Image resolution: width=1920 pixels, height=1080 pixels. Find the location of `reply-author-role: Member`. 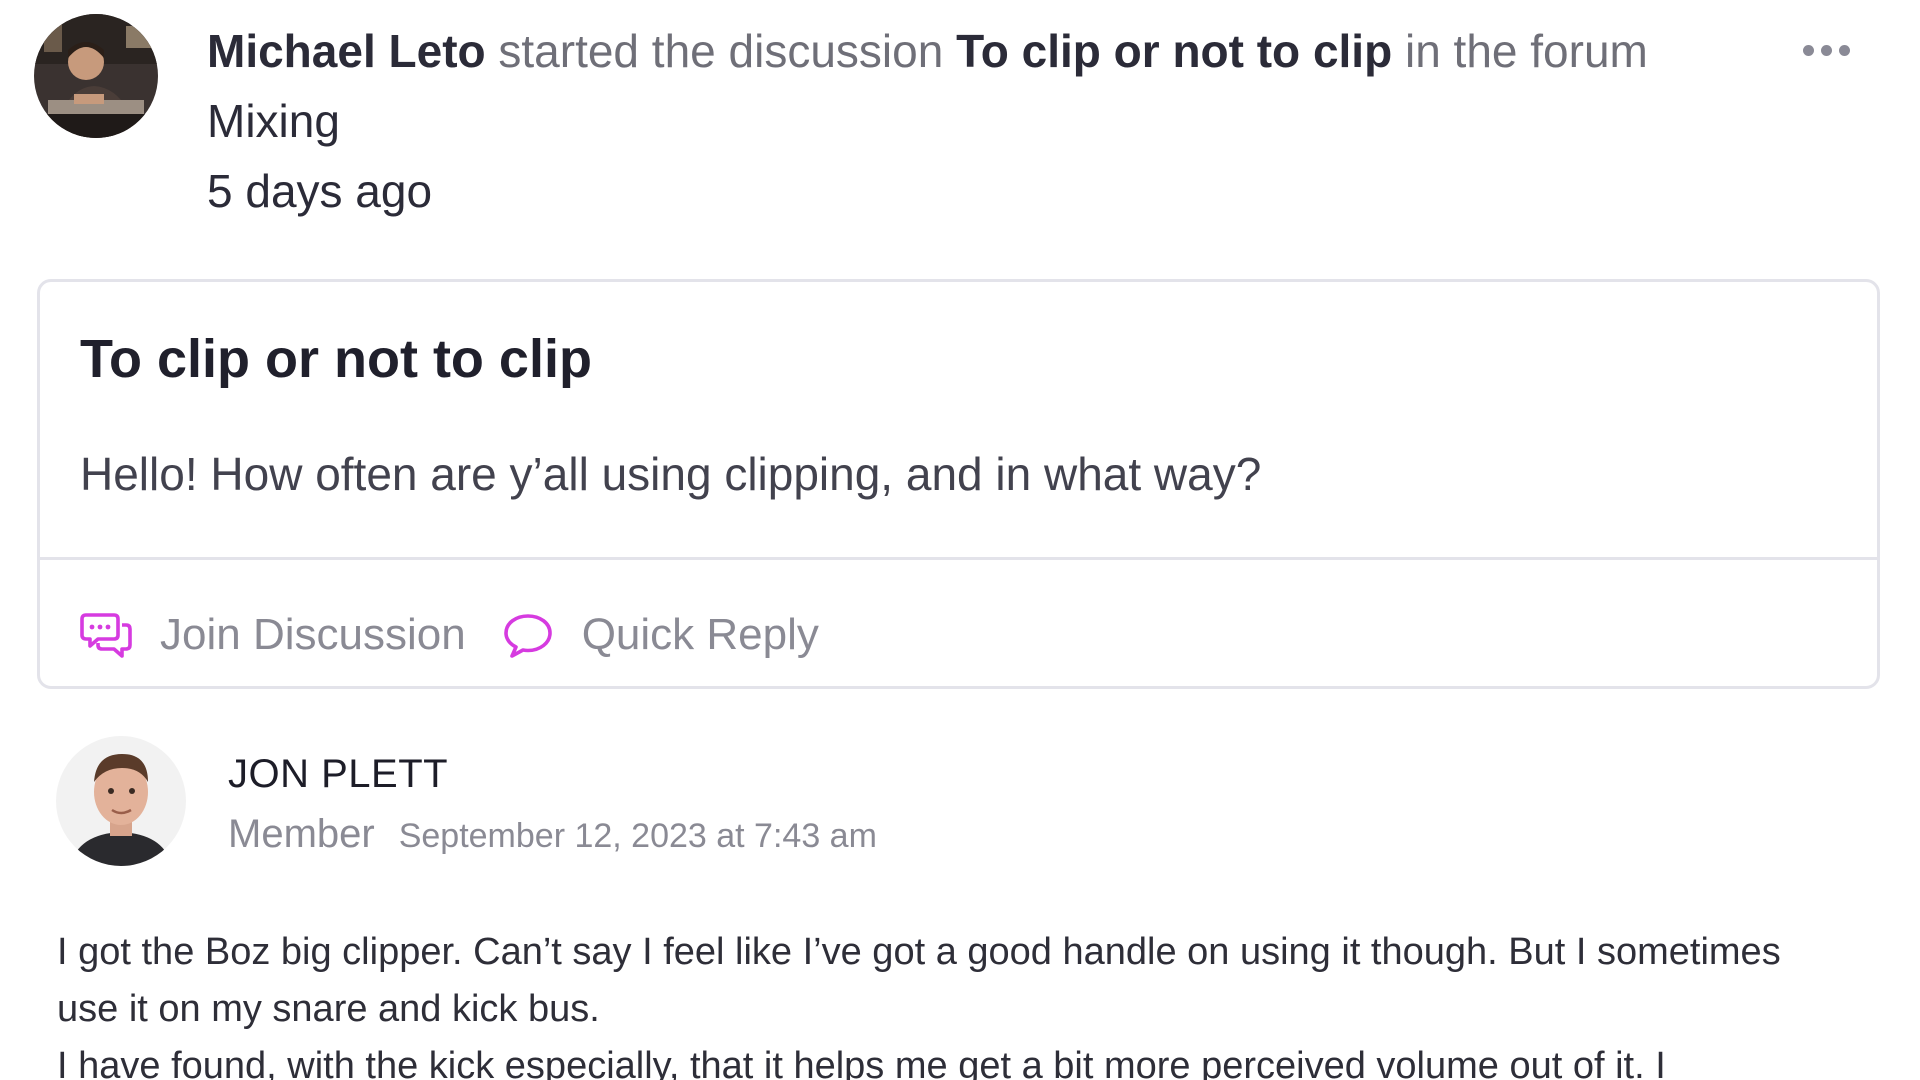

reply-author-role: Member is located at coordinates (301, 834).